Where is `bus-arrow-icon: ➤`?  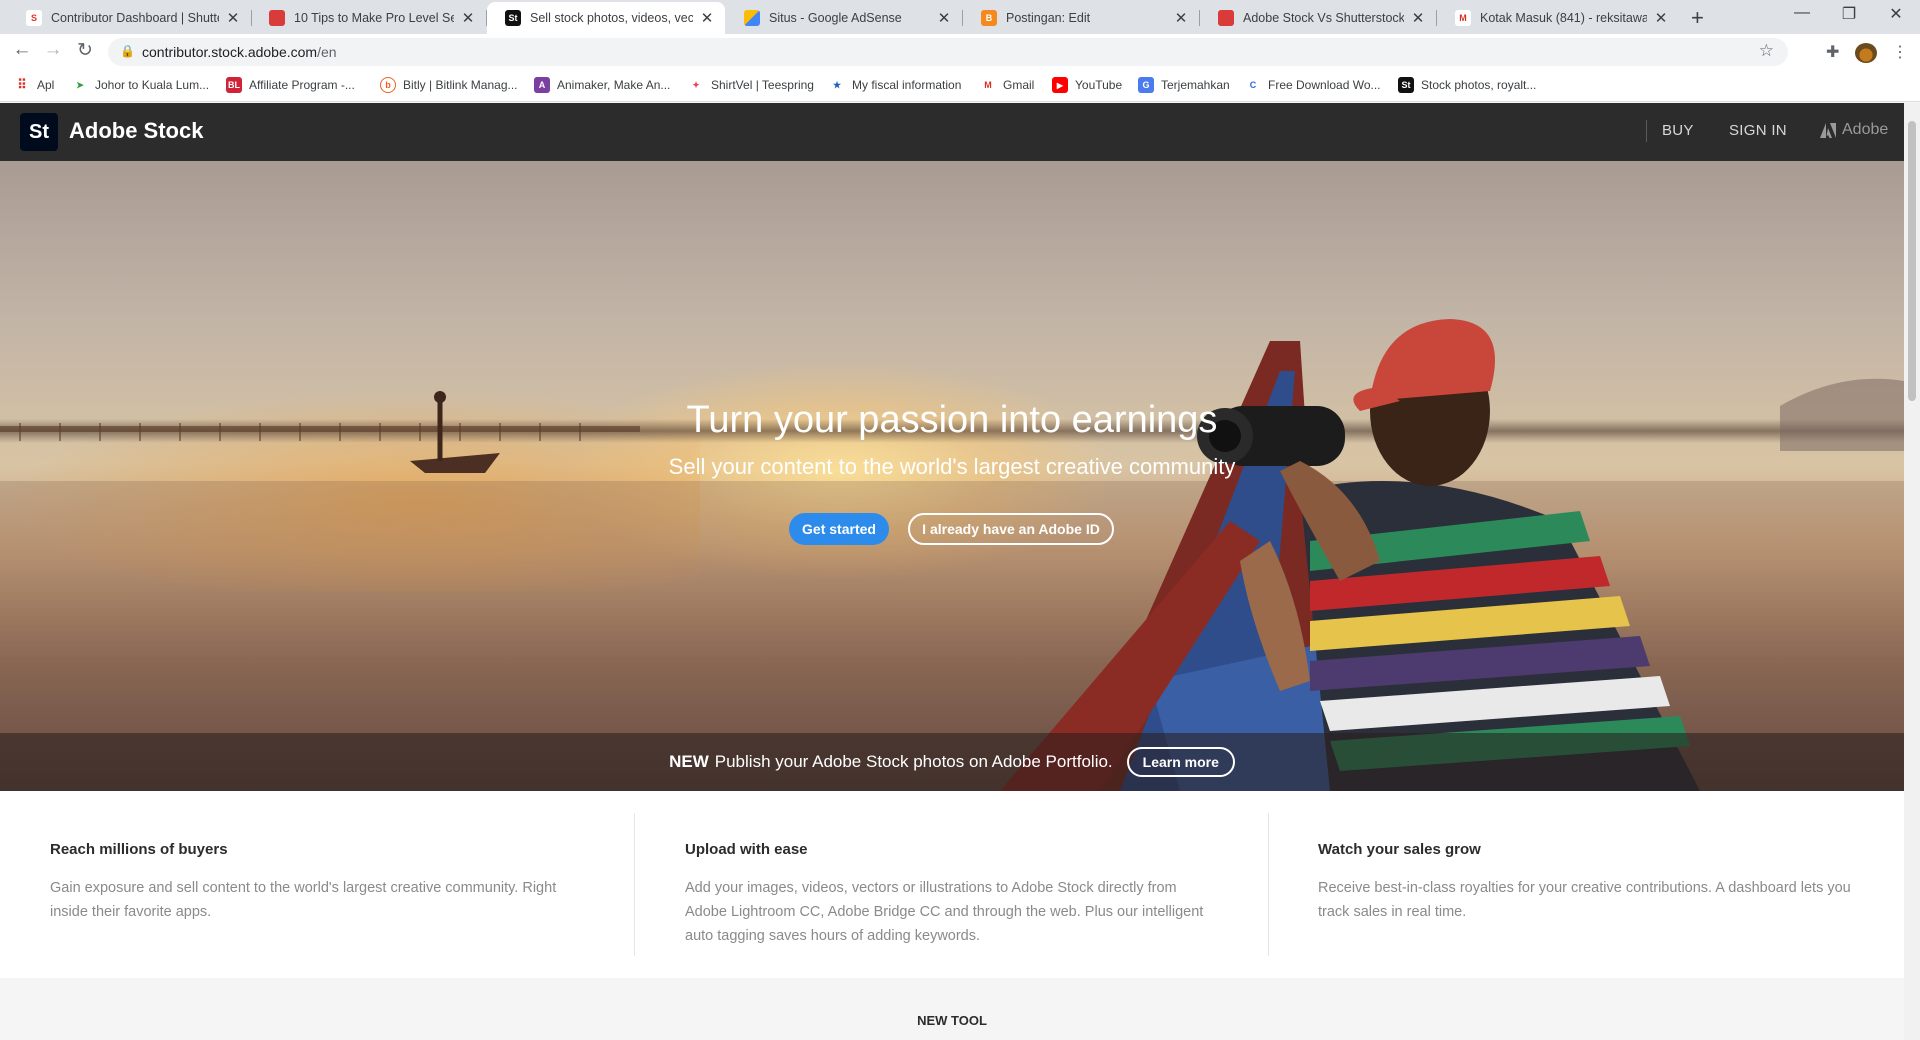
bus-arrow-icon: ➤ is located at coordinates (80, 84).